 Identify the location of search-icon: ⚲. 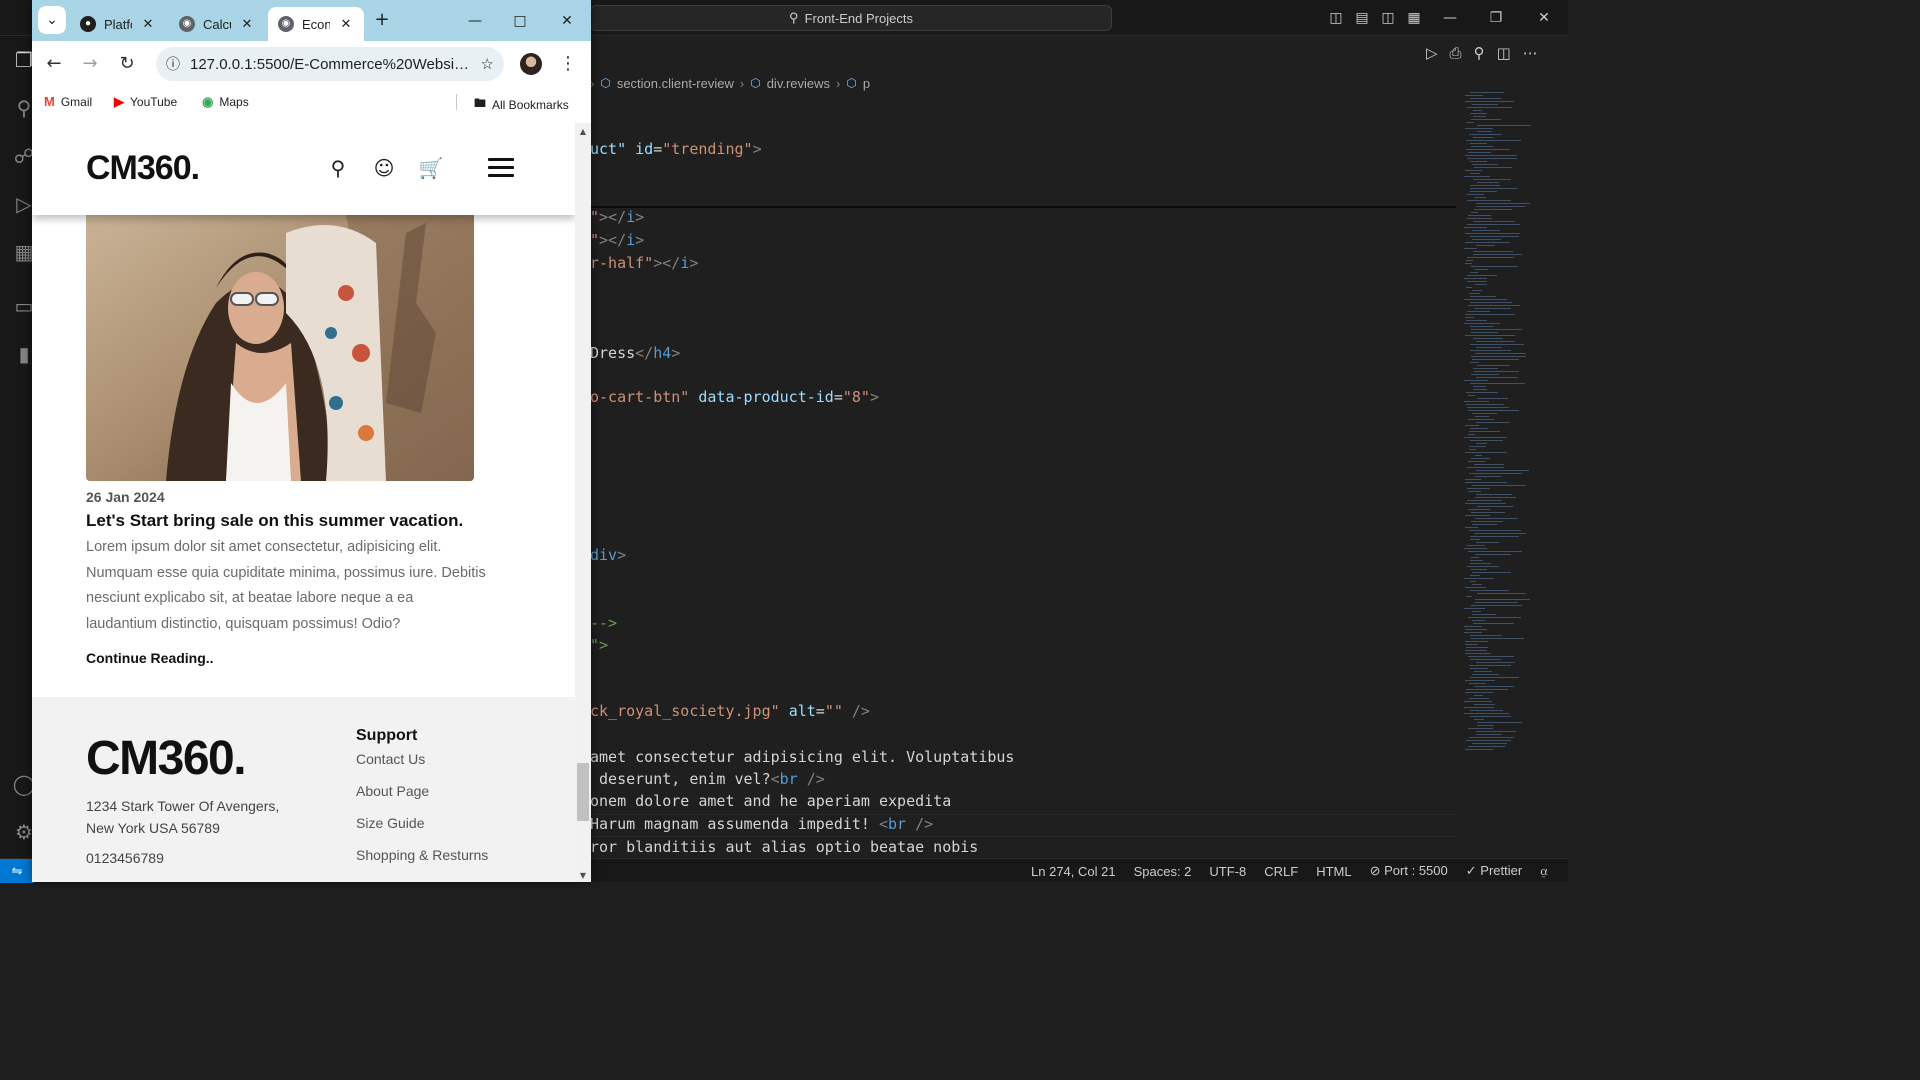
(338, 168).